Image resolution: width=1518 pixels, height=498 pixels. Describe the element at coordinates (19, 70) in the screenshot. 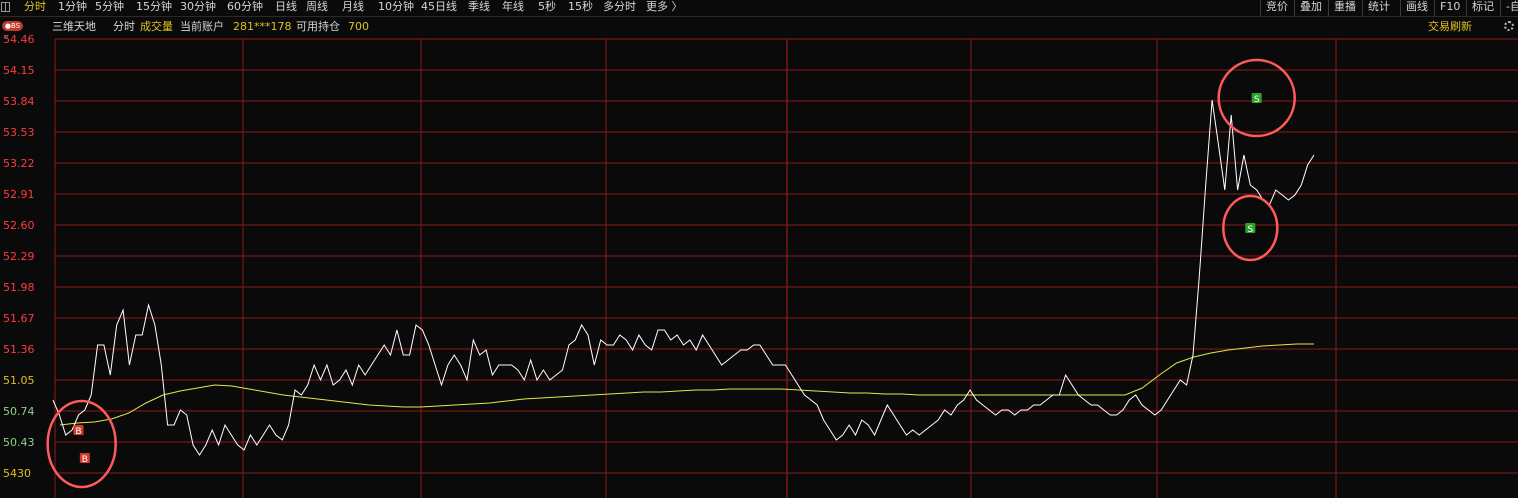

I see `y-tick-label: 54.15` at that location.